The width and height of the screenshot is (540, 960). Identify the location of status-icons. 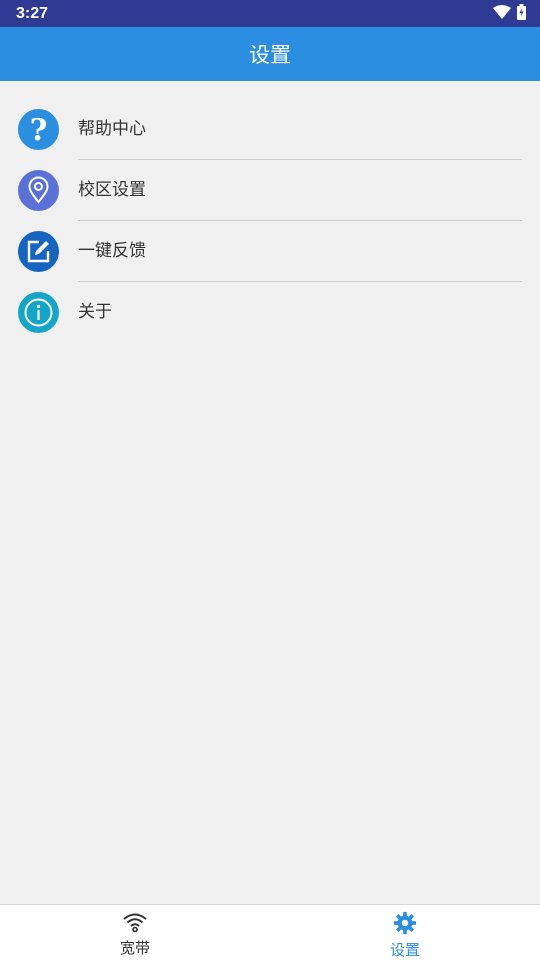
(509, 13).